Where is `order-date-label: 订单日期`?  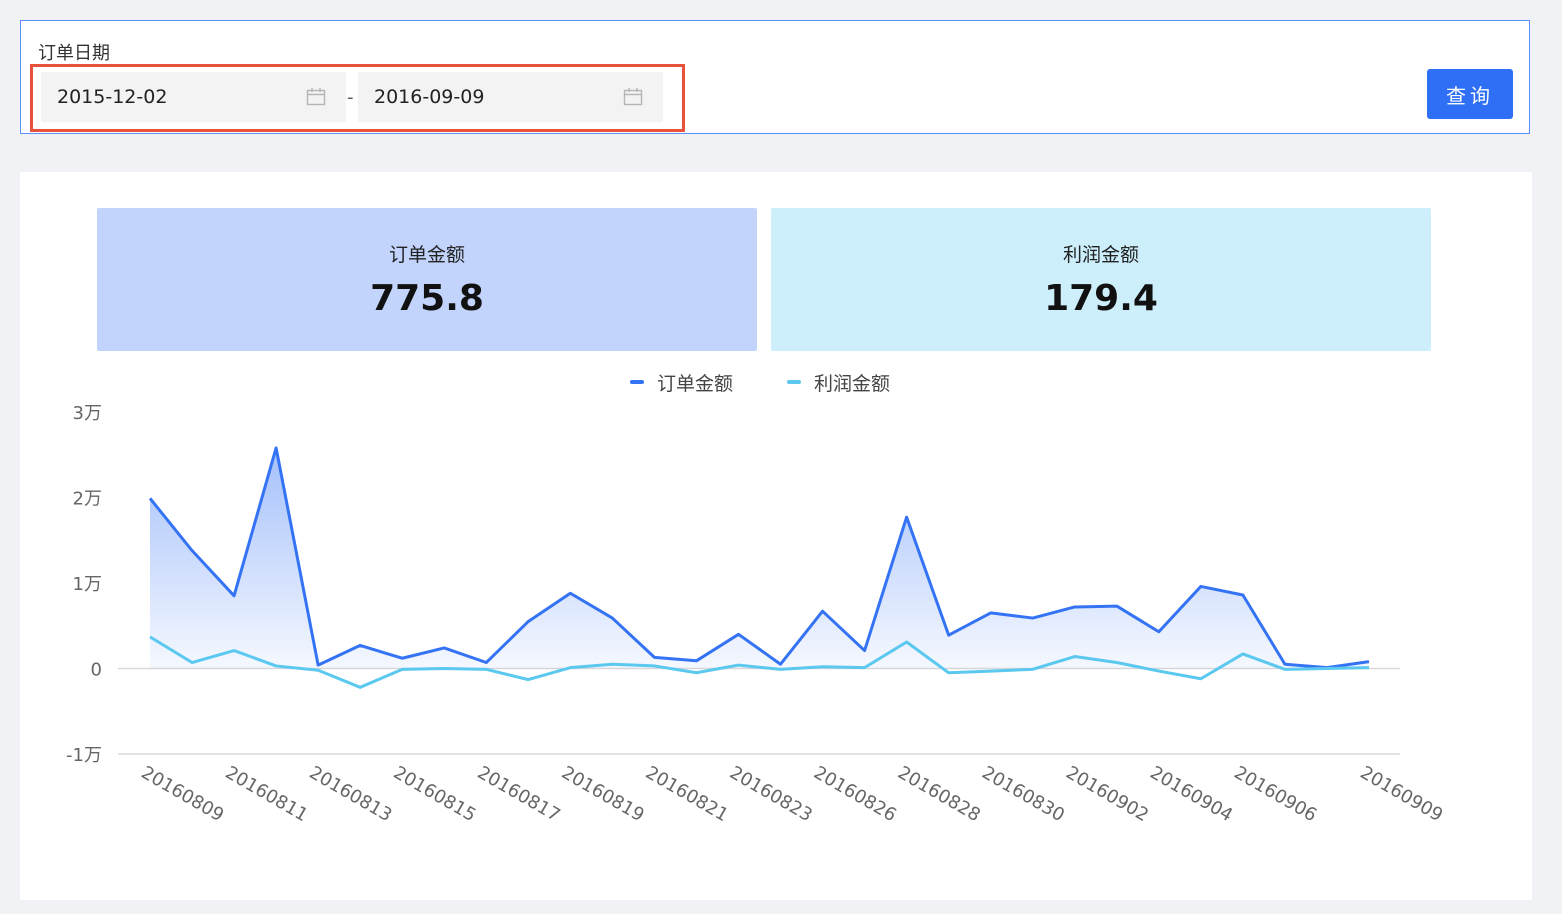 order-date-label: 订单日期 is located at coordinates (74, 53).